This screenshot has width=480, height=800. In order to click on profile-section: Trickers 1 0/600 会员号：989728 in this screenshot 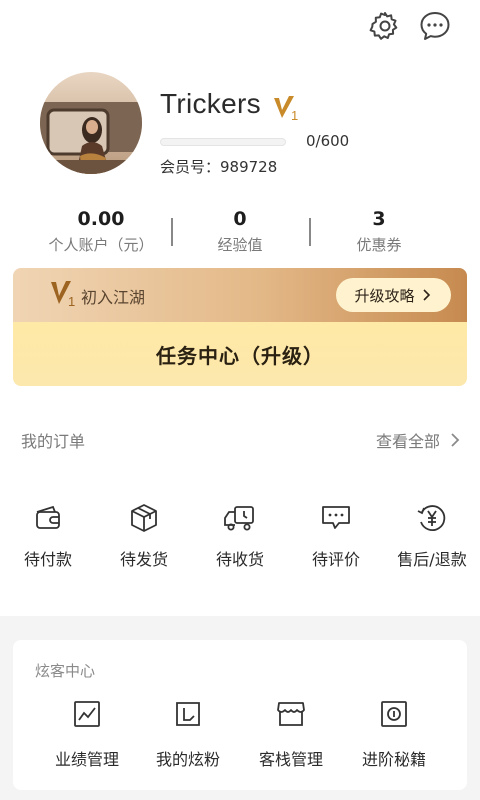, I will do `click(250, 127)`.